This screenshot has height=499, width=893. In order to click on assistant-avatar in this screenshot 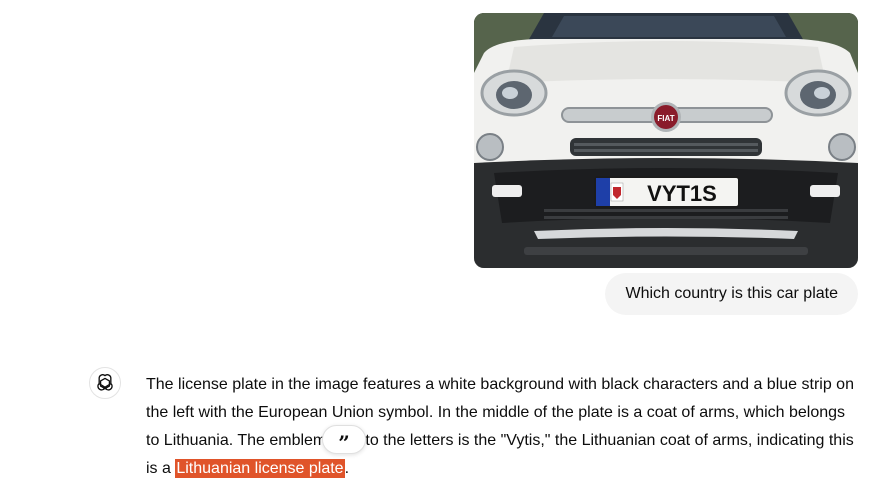, I will do `click(105, 383)`.